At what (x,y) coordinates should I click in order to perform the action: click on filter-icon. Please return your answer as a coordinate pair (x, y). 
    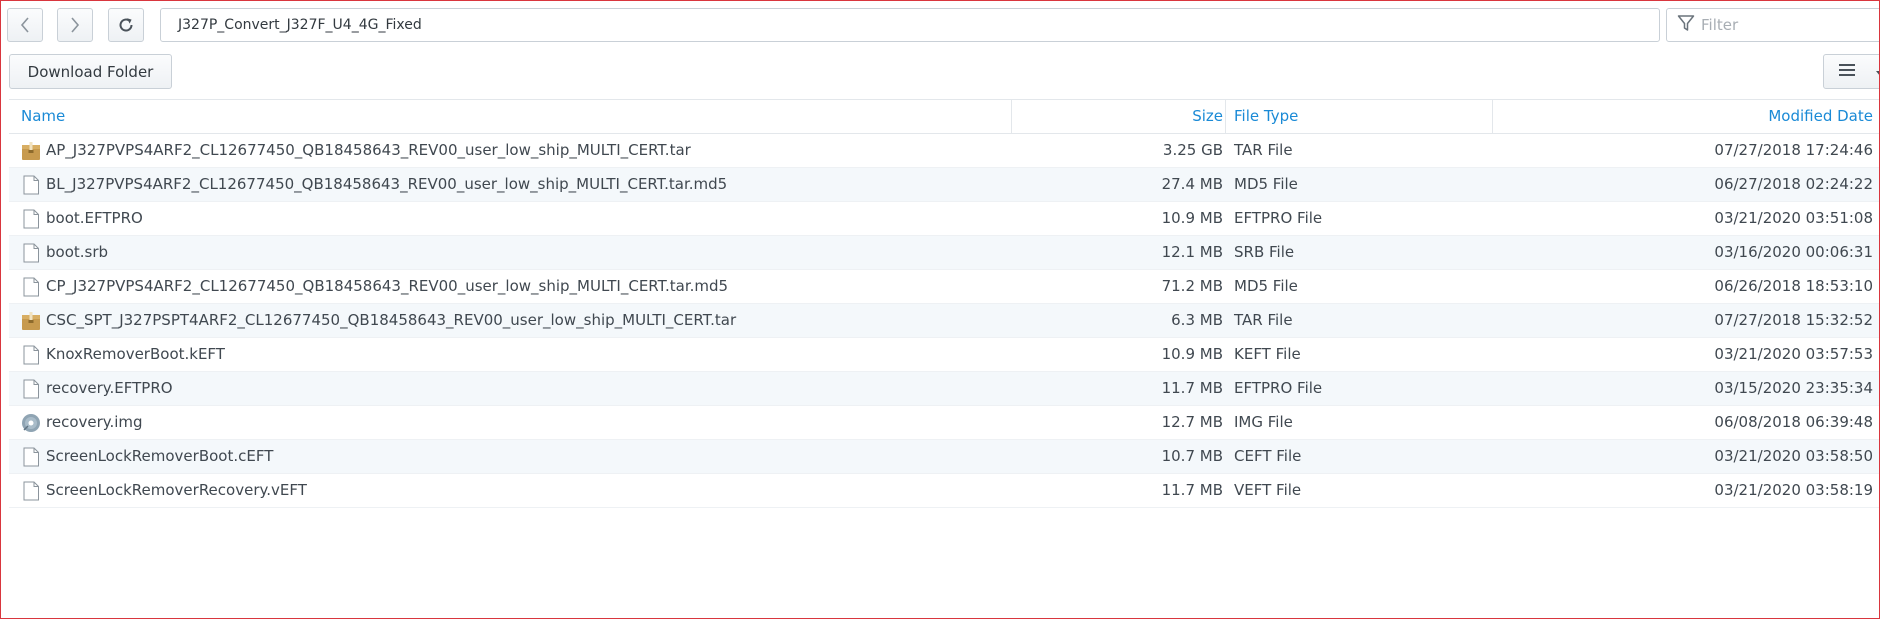
    Looking at the image, I should click on (1686, 25).